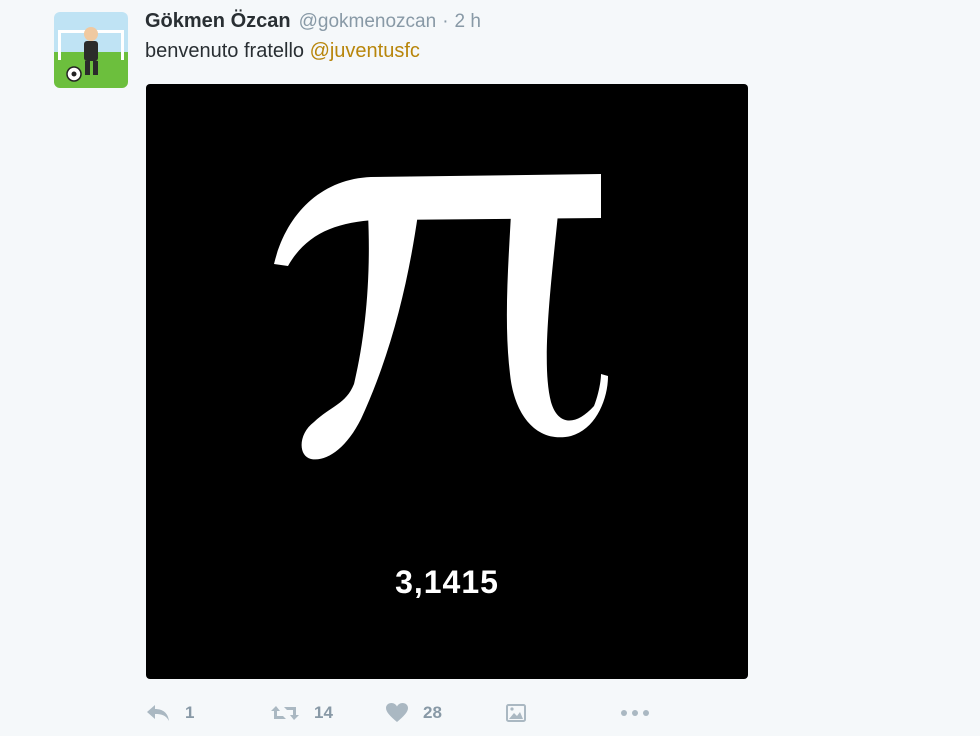 Image resolution: width=980 pixels, height=736 pixels. Describe the element at coordinates (468, 22) in the screenshot. I see `tweet-timestamp: 2 h` at that location.